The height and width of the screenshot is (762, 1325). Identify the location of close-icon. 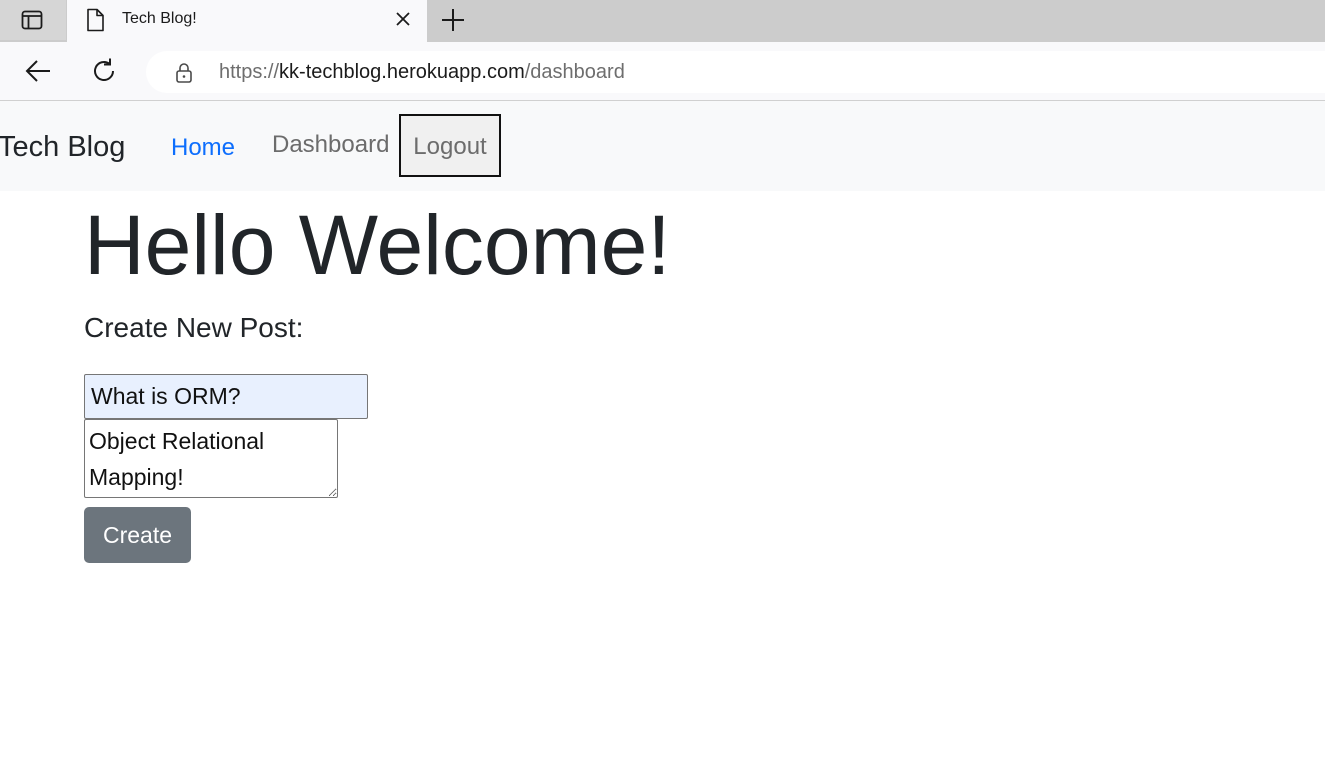
(403, 19).